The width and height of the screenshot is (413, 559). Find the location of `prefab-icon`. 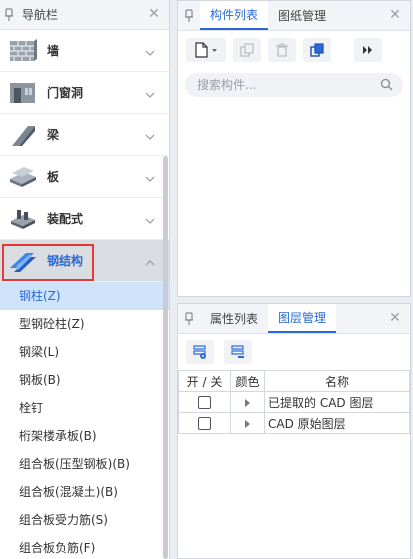

prefab-icon is located at coordinates (23, 219).